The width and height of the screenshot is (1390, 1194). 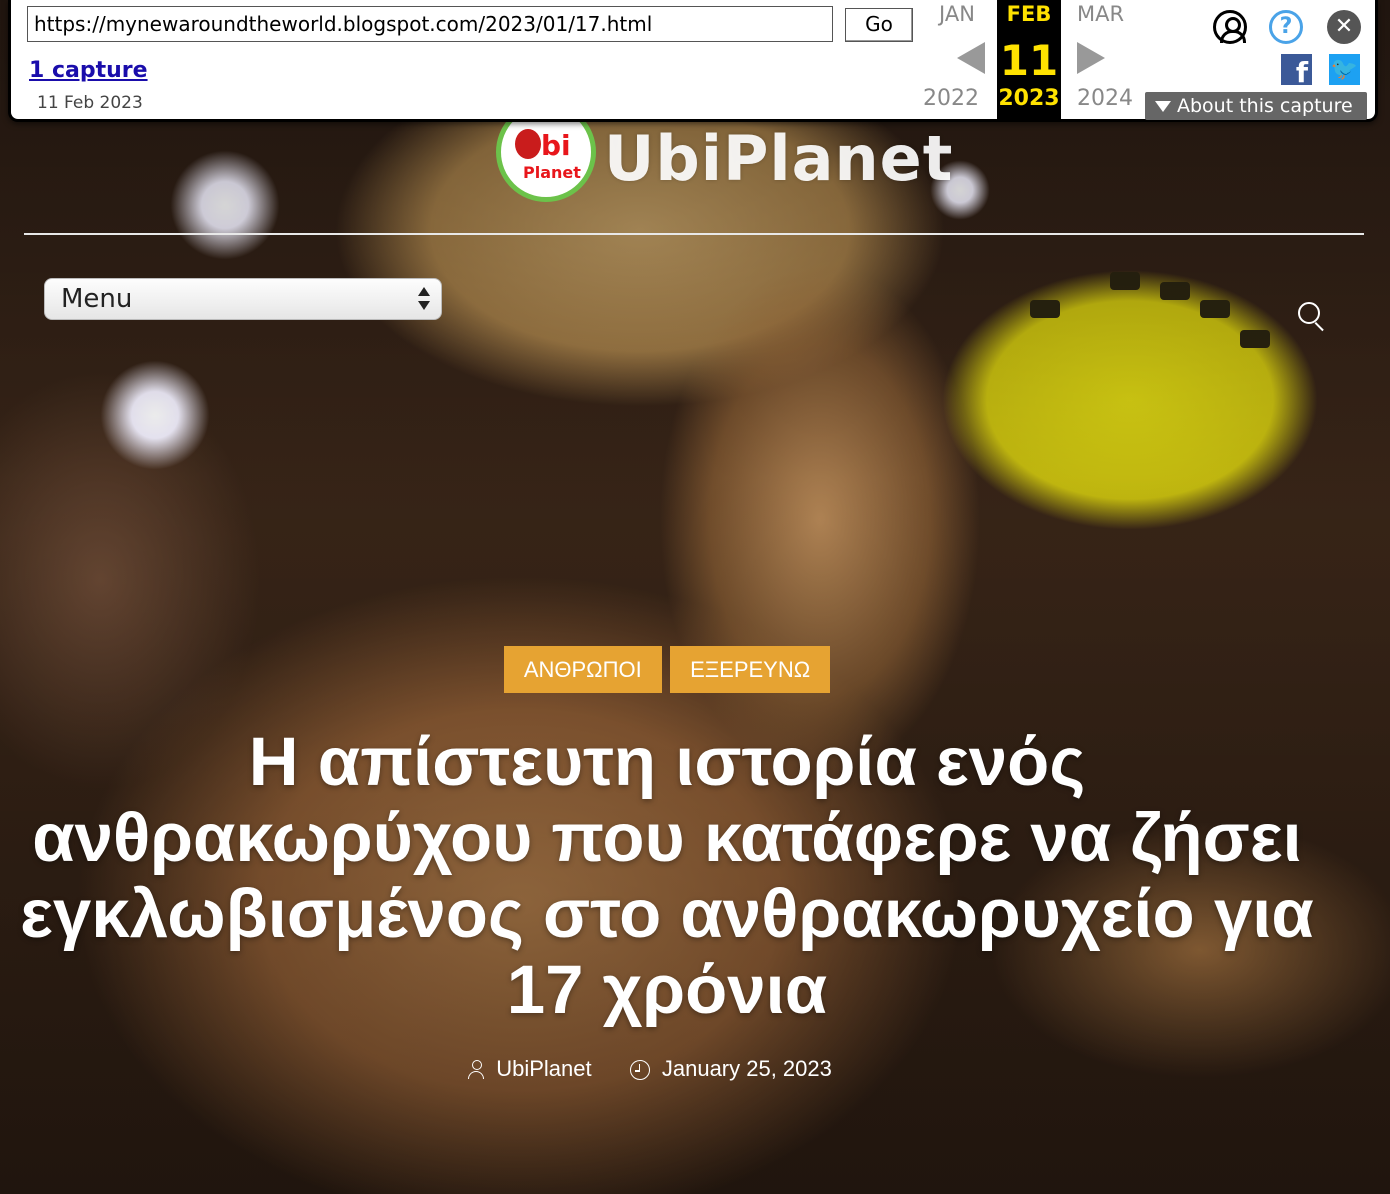 I want to click on menu-select-label: Menu, so click(x=97, y=299).